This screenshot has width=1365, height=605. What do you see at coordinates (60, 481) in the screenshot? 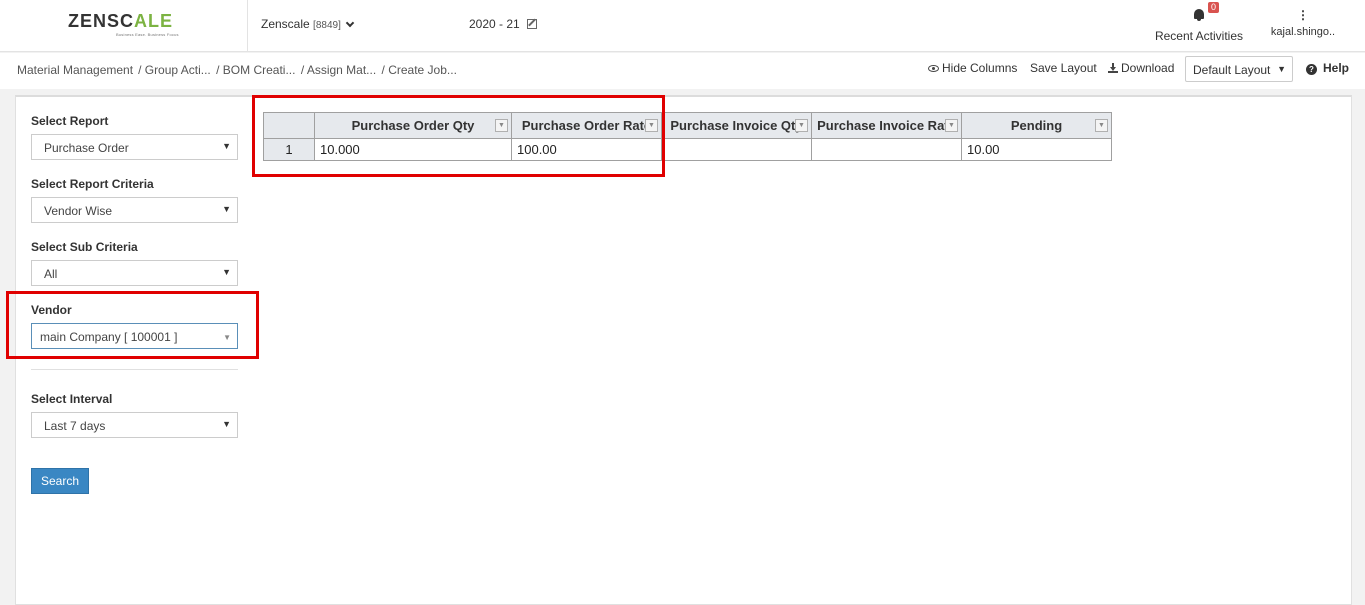
I see `search-button: Search` at bounding box center [60, 481].